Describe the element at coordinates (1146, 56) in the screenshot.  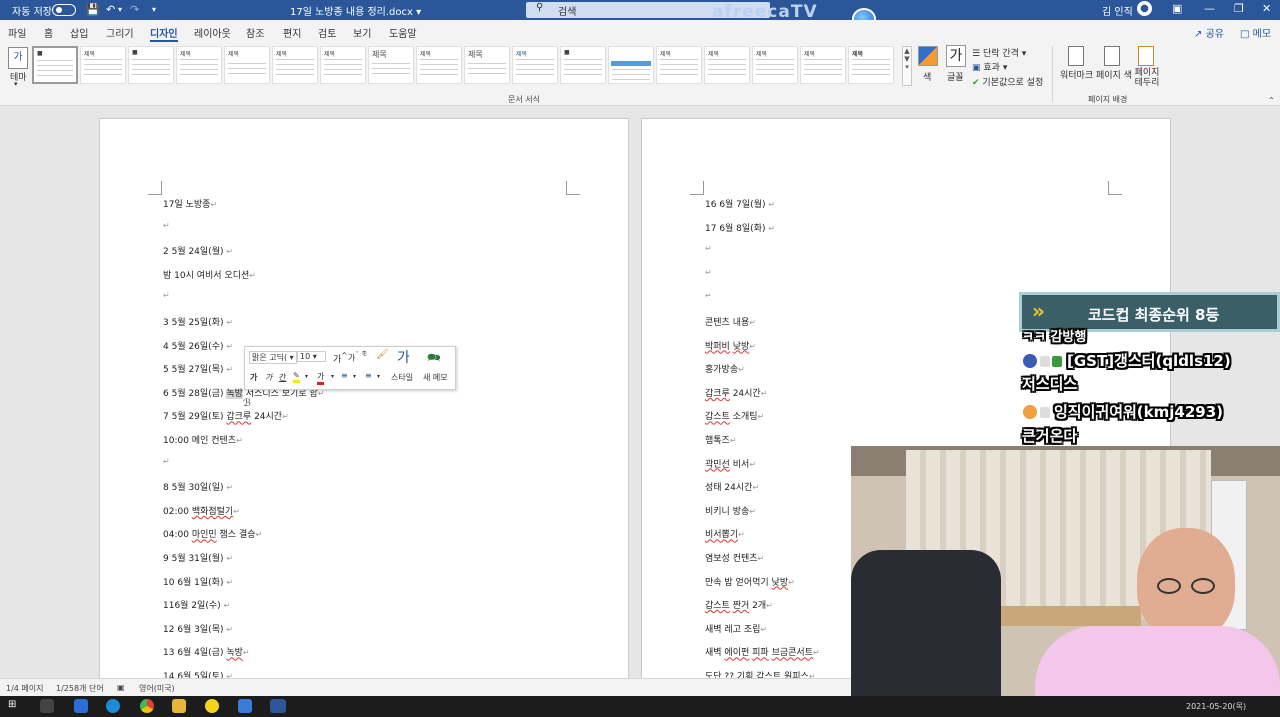
I see `page-borders-icon` at that location.